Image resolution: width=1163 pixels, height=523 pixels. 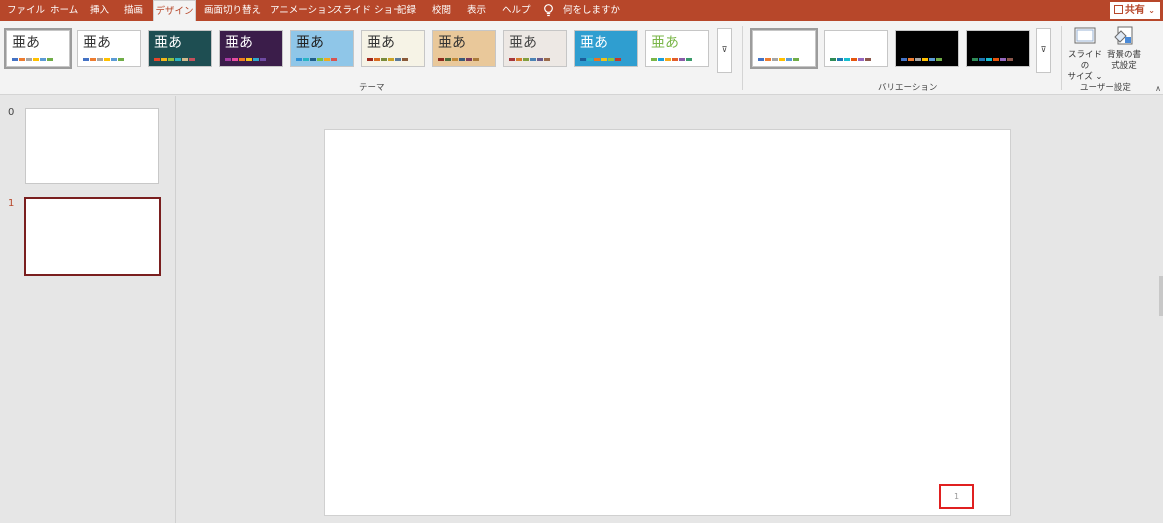 What do you see at coordinates (99, 10) in the screenshot?
I see `tab-insert: 挿入` at bounding box center [99, 10].